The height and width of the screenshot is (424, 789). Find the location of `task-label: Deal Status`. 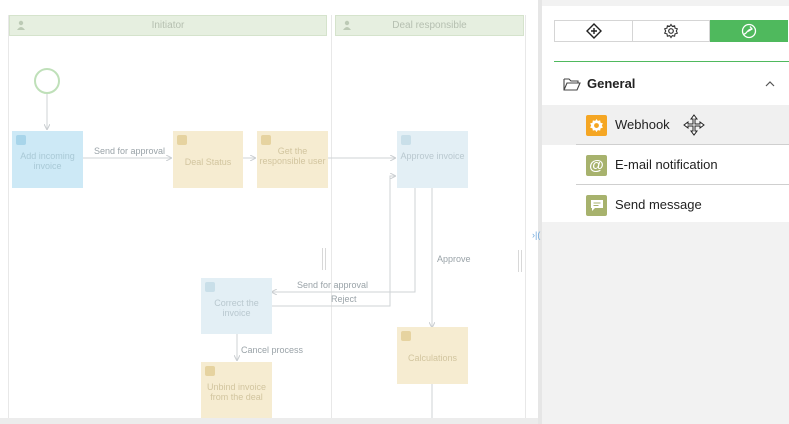

task-label: Deal Status is located at coordinates (208, 162).